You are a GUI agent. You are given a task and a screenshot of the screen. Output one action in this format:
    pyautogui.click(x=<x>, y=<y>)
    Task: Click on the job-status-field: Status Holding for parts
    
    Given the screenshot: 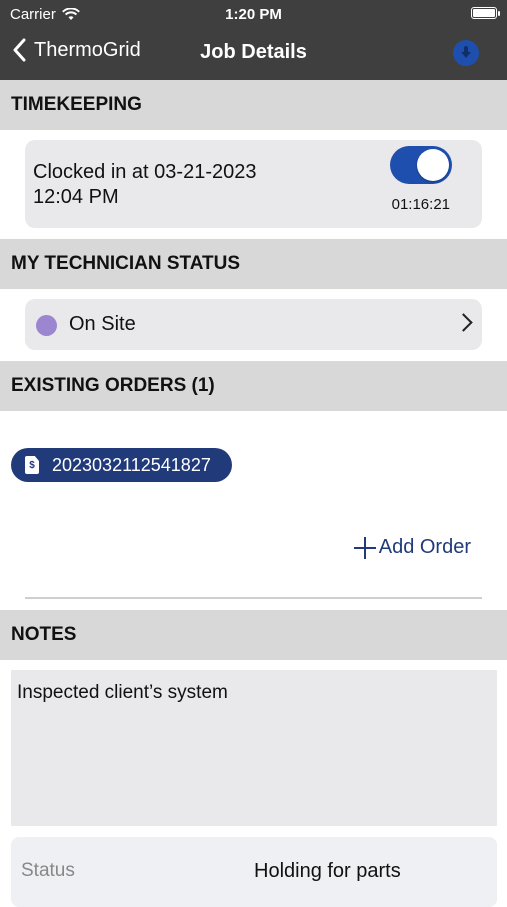 What is the action you would take?
    pyautogui.click(x=254, y=872)
    